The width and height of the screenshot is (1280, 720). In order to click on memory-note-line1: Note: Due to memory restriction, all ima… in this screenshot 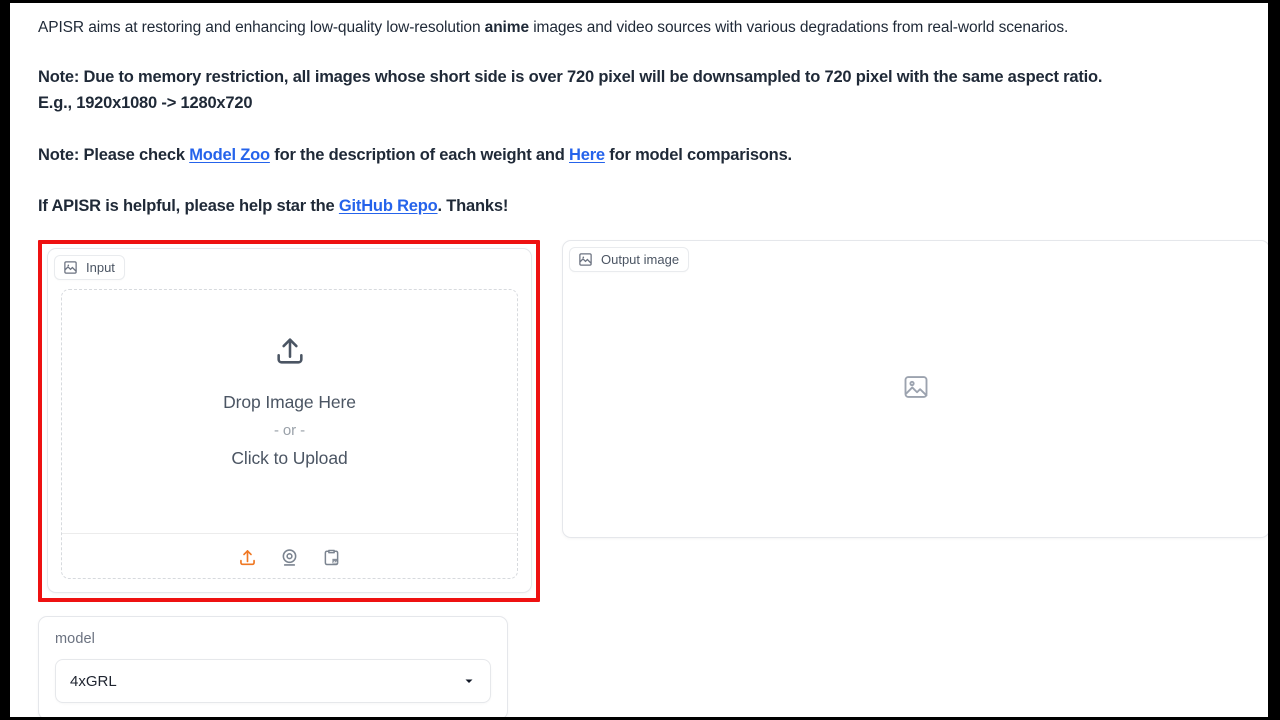, I will do `click(570, 77)`.